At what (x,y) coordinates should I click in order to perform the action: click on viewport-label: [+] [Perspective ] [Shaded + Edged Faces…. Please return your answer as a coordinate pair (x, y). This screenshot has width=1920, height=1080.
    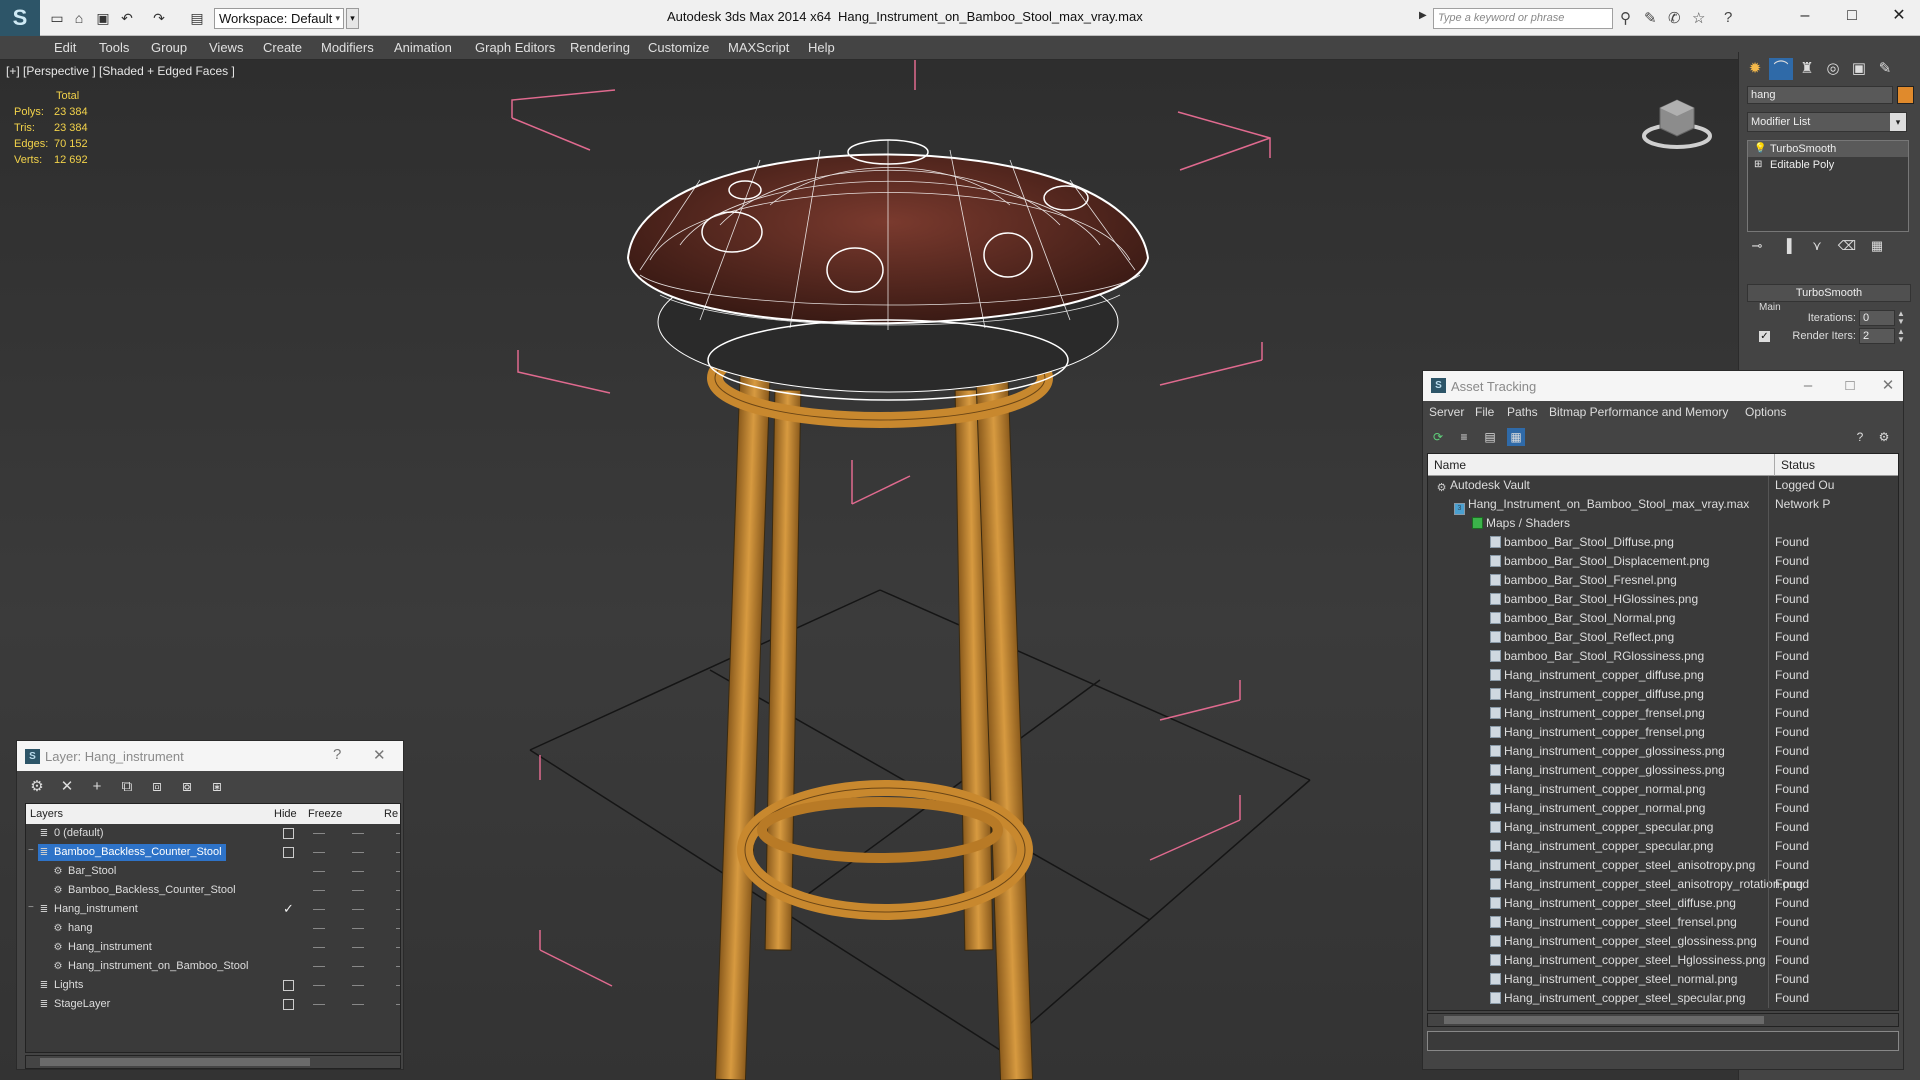
    Looking at the image, I should click on (120, 71).